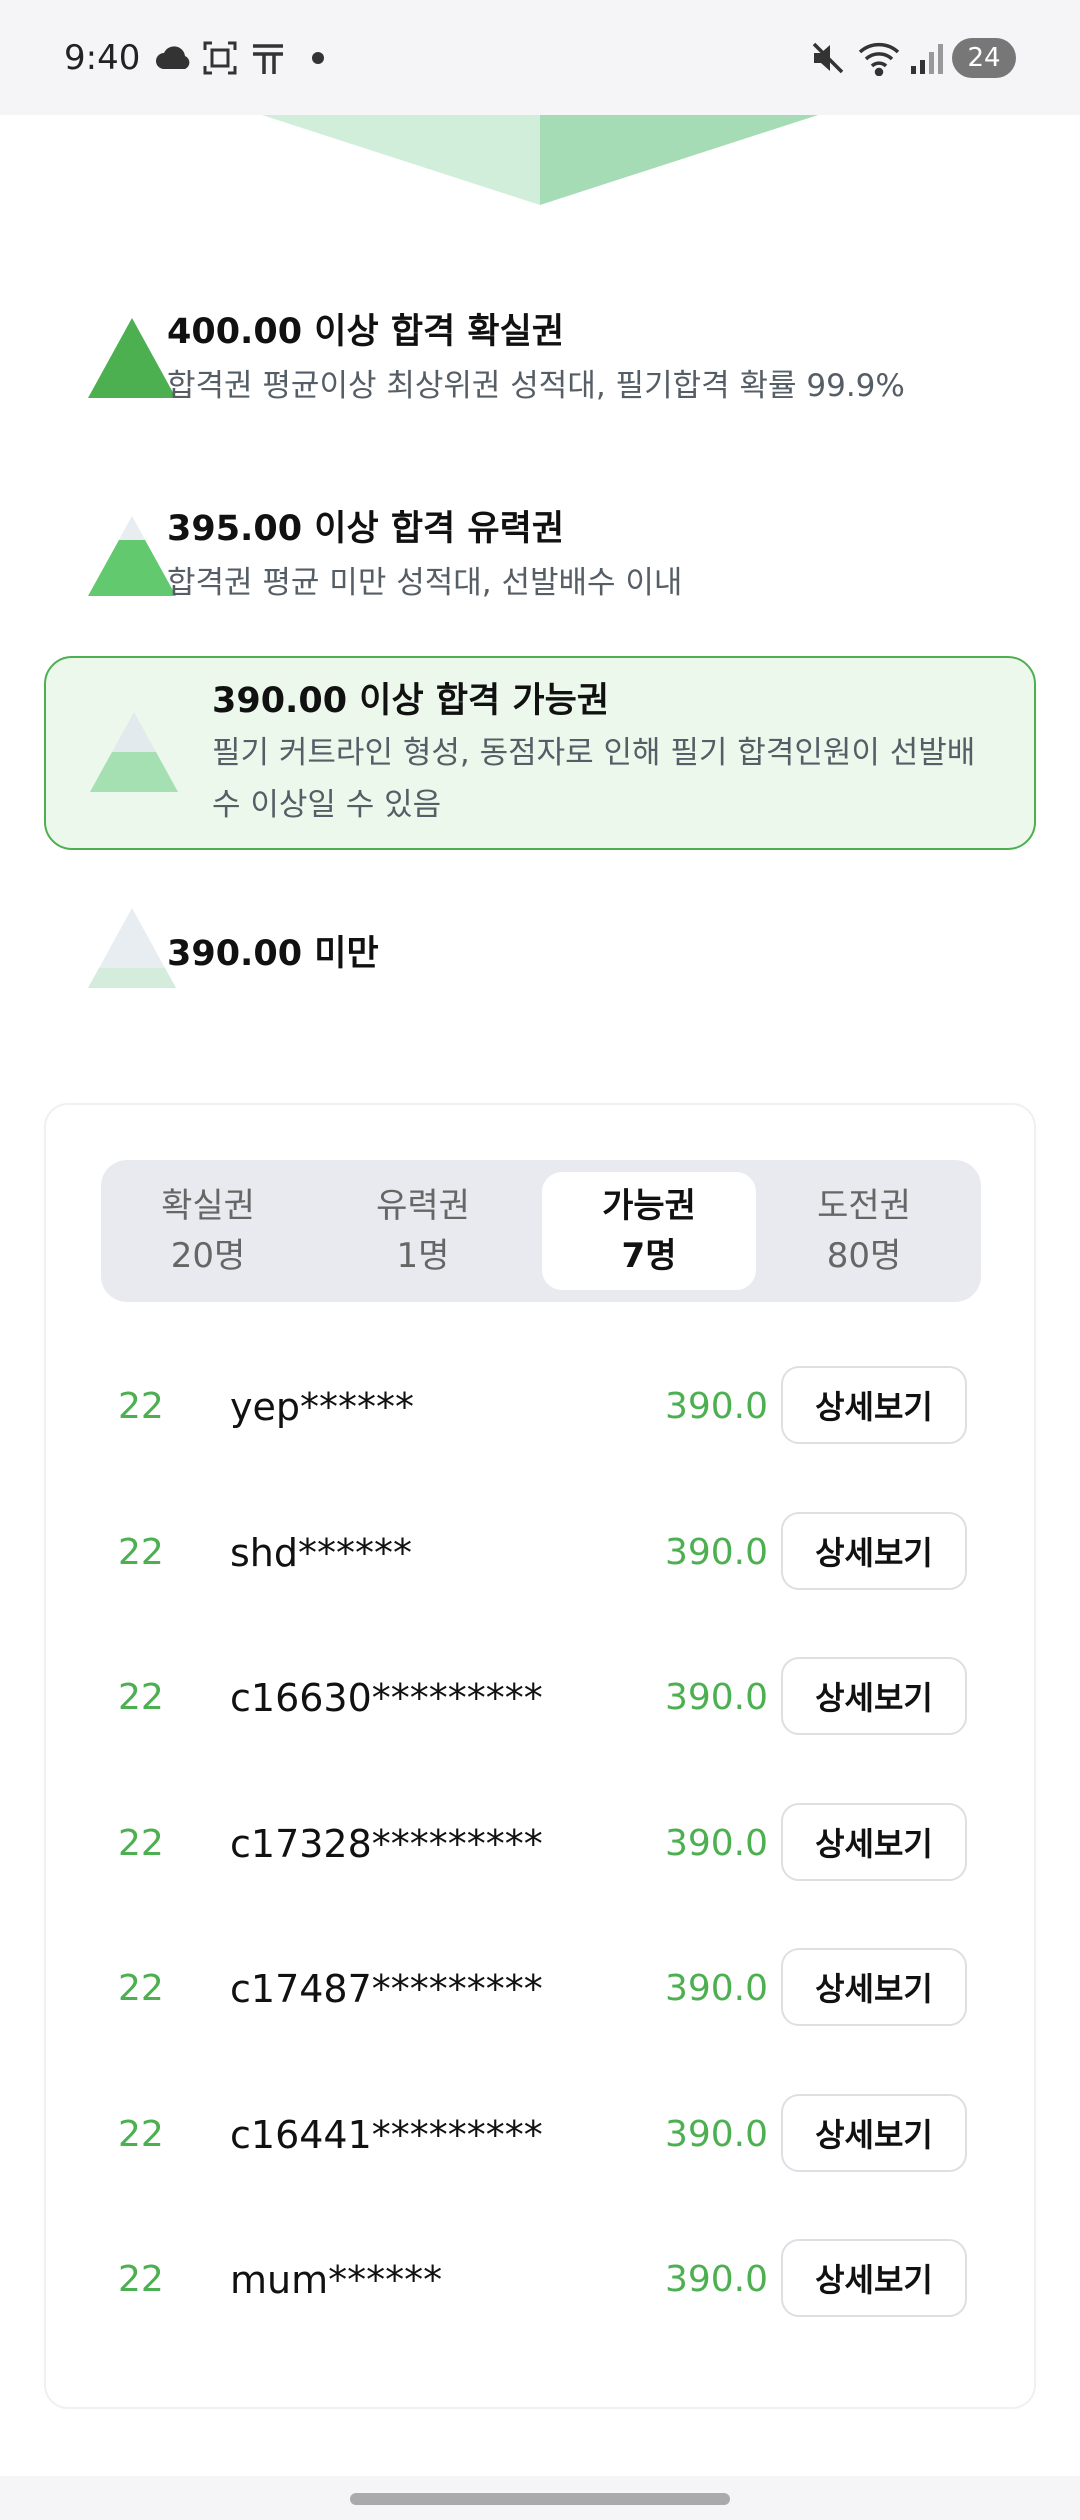  I want to click on table-row: 22 yep****** 390.0 상세보기, so click(542, 1407).